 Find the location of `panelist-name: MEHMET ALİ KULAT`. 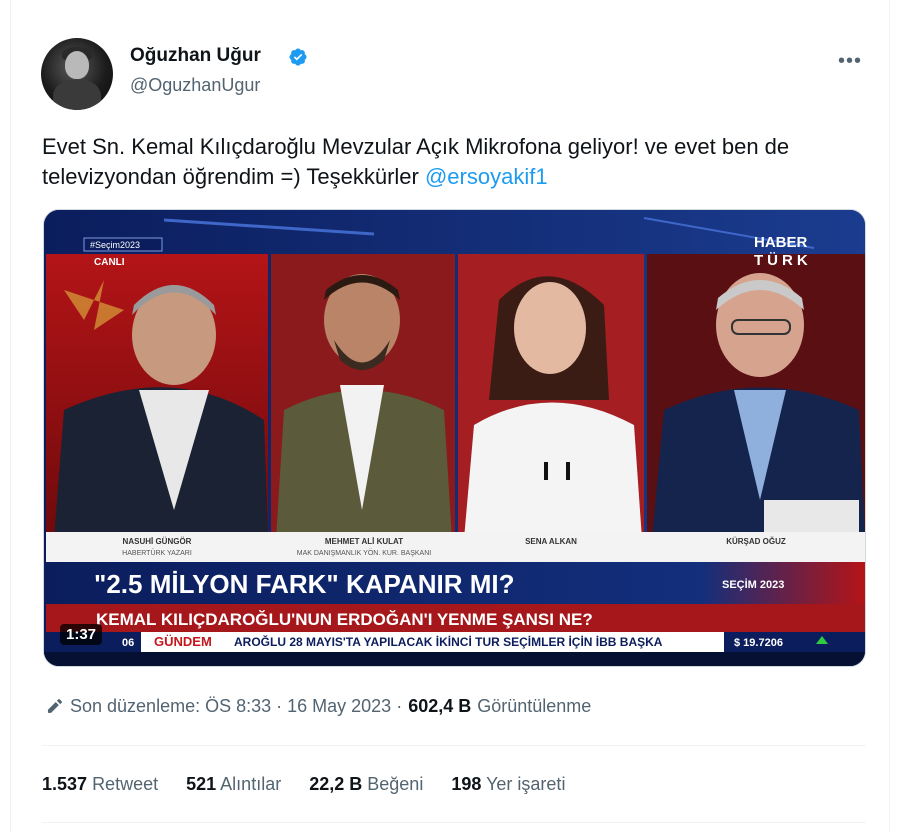

panelist-name: MEHMET ALİ KULAT is located at coordinates (364, 541).